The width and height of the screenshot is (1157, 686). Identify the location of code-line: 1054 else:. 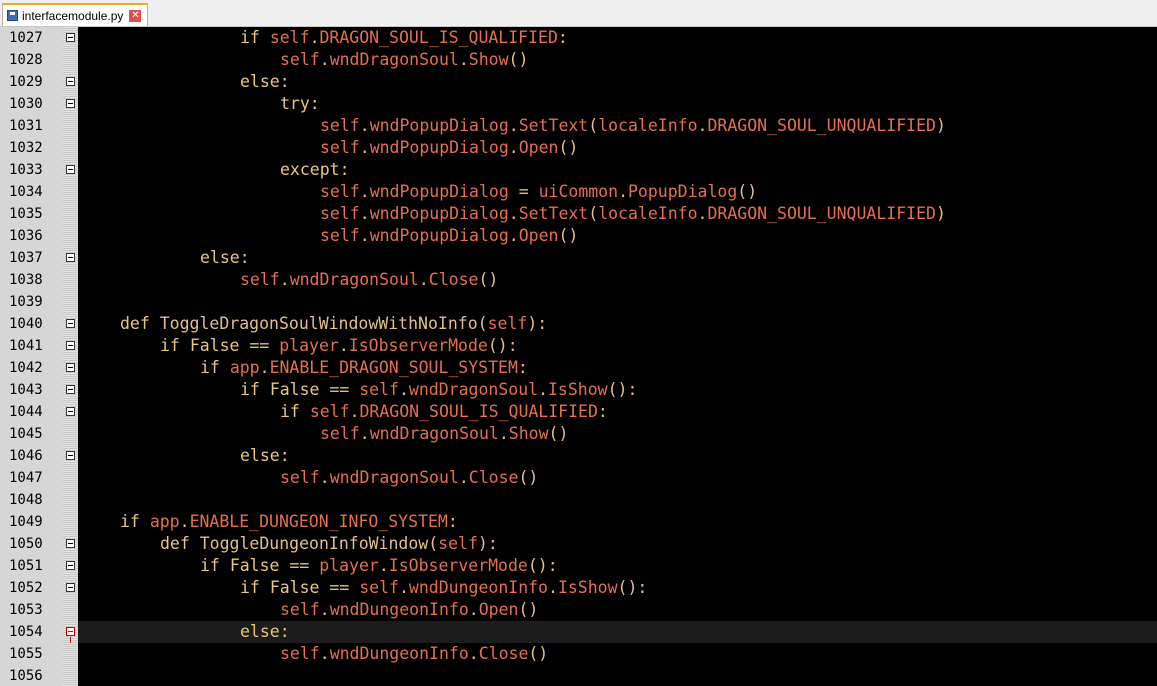
(578, 632).